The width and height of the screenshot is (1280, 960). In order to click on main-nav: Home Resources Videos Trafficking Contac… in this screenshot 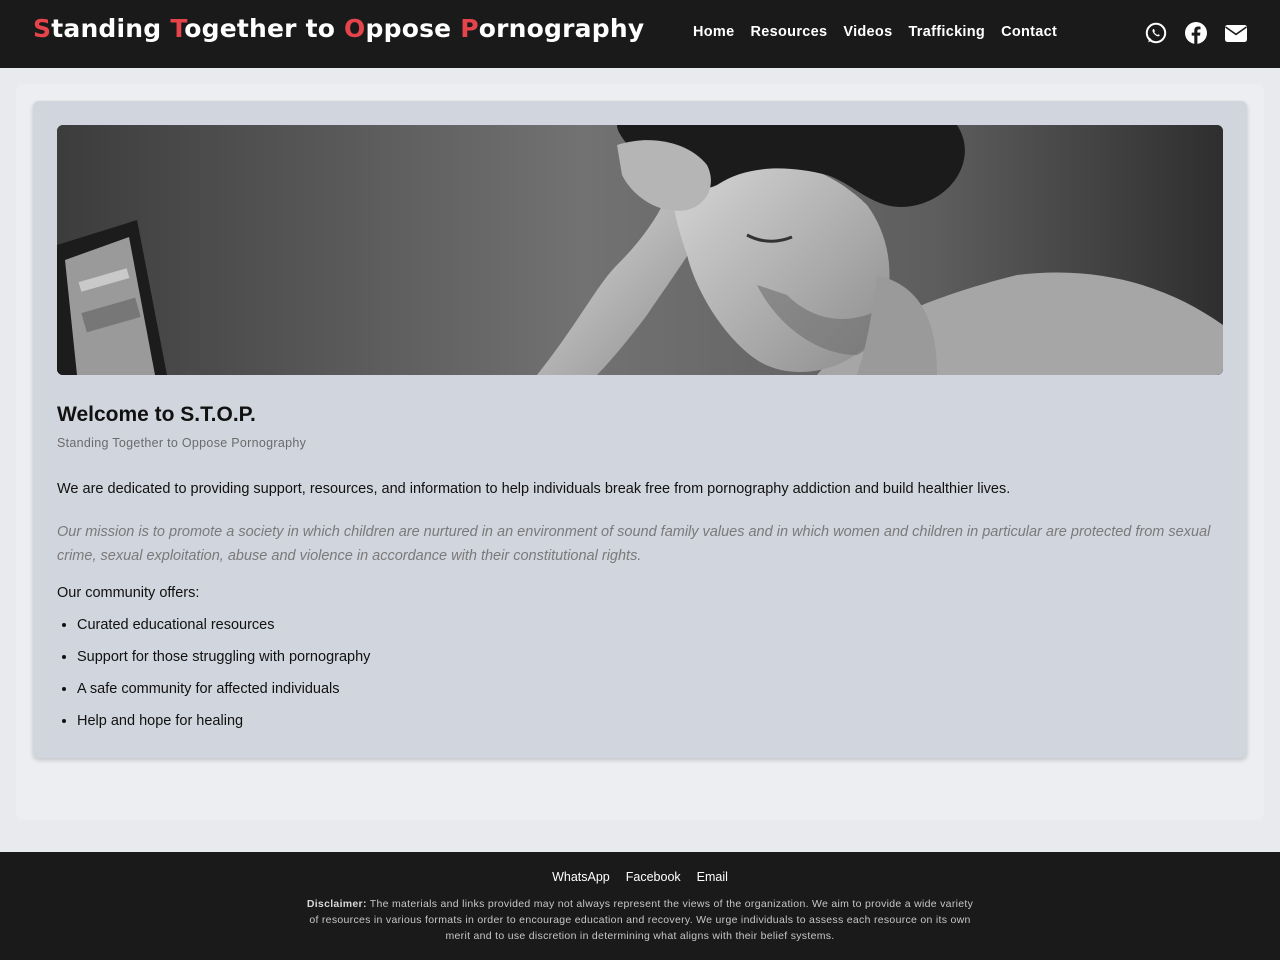, I will do `click(875, 32)`.